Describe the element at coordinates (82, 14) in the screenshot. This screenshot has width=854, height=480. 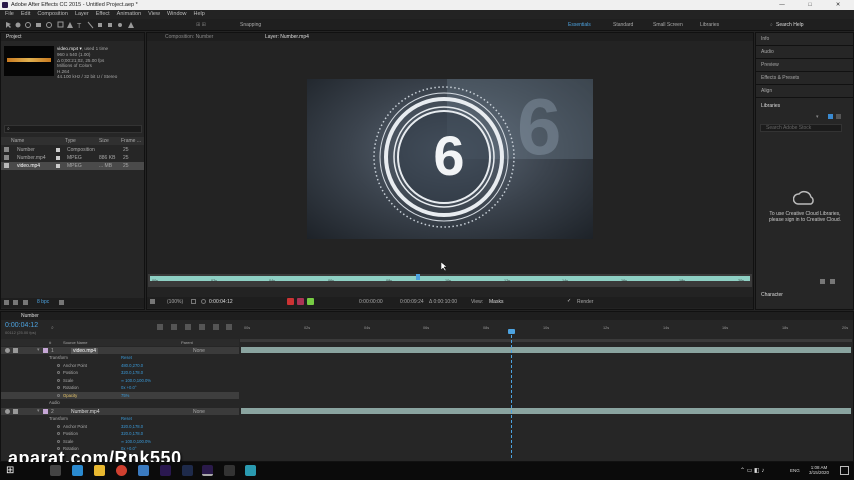
I see `menu-layer: Layer` at that location.